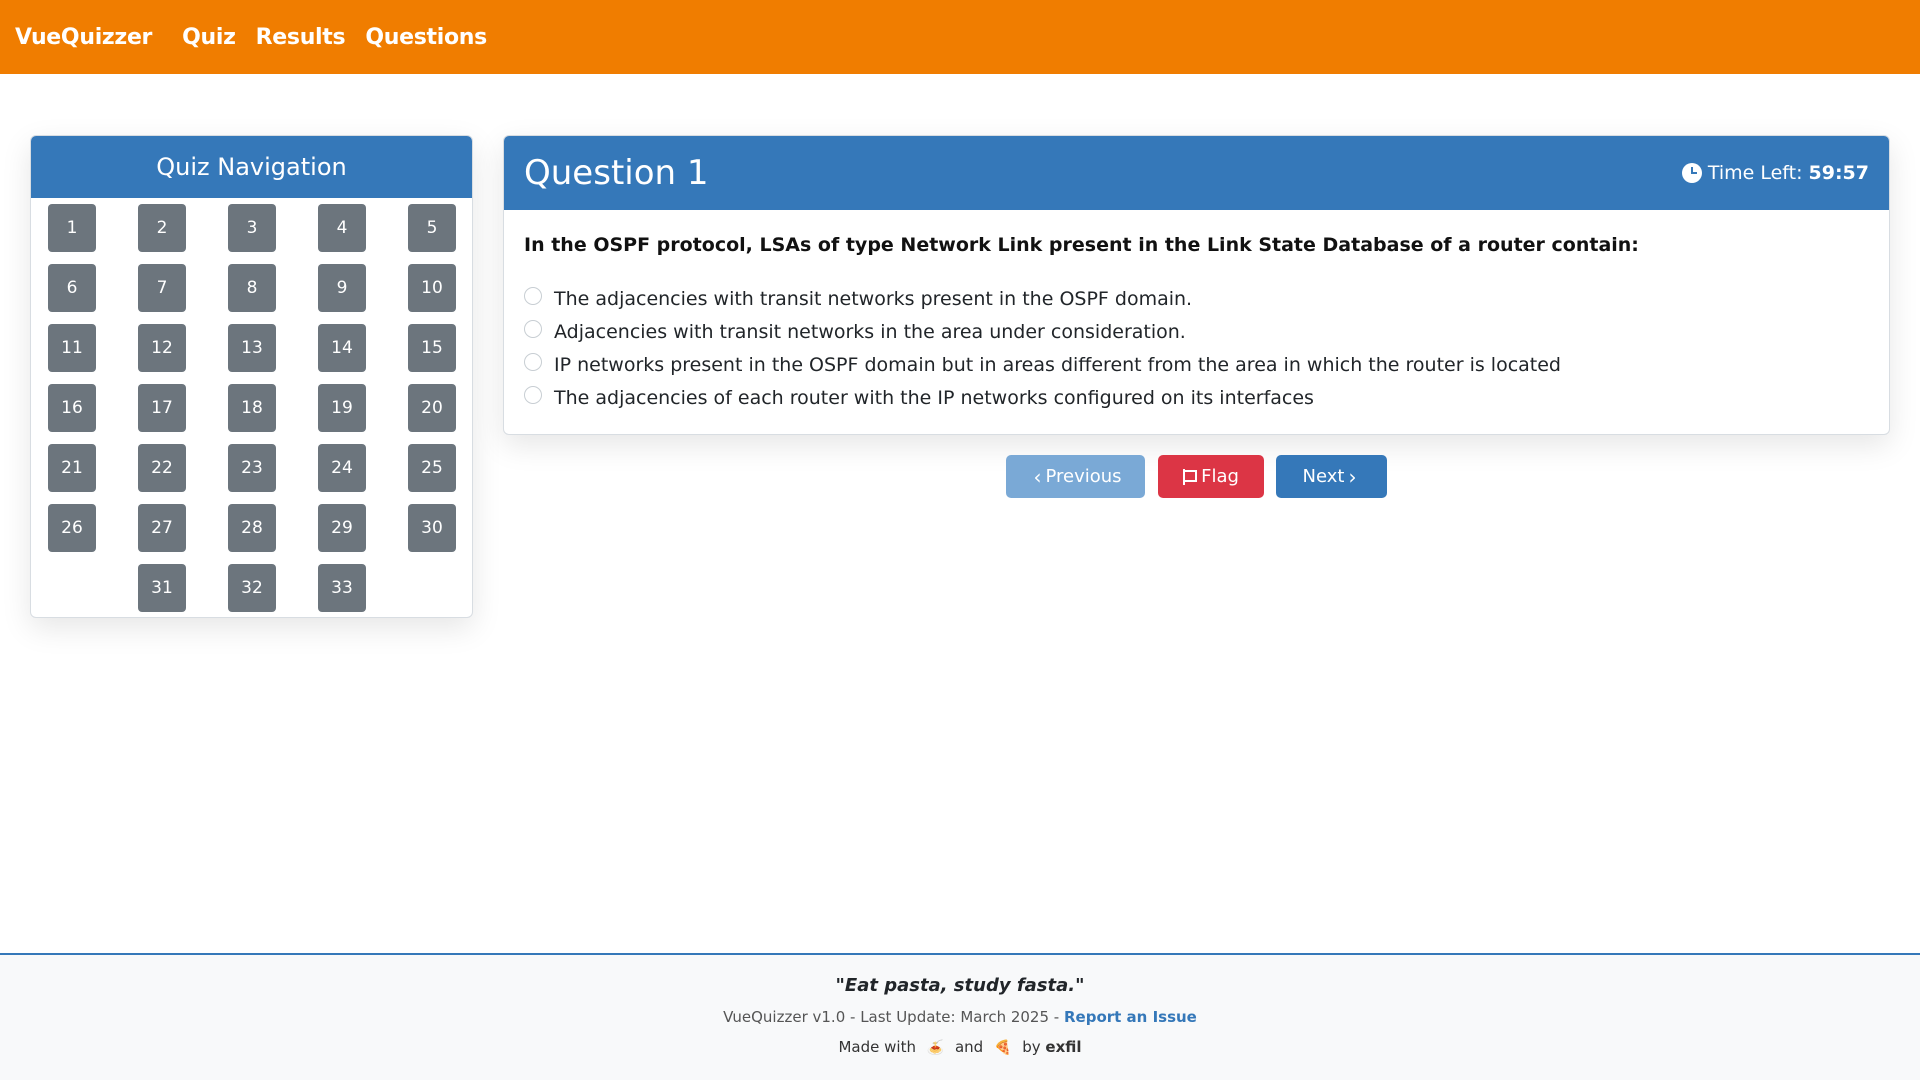 The height and width of the screenshot is (1080, 1920). What do you see at coordinates (162, 348) in the screenshot?
I see `question-nav-button: 12` at bounding box center [162, 348].